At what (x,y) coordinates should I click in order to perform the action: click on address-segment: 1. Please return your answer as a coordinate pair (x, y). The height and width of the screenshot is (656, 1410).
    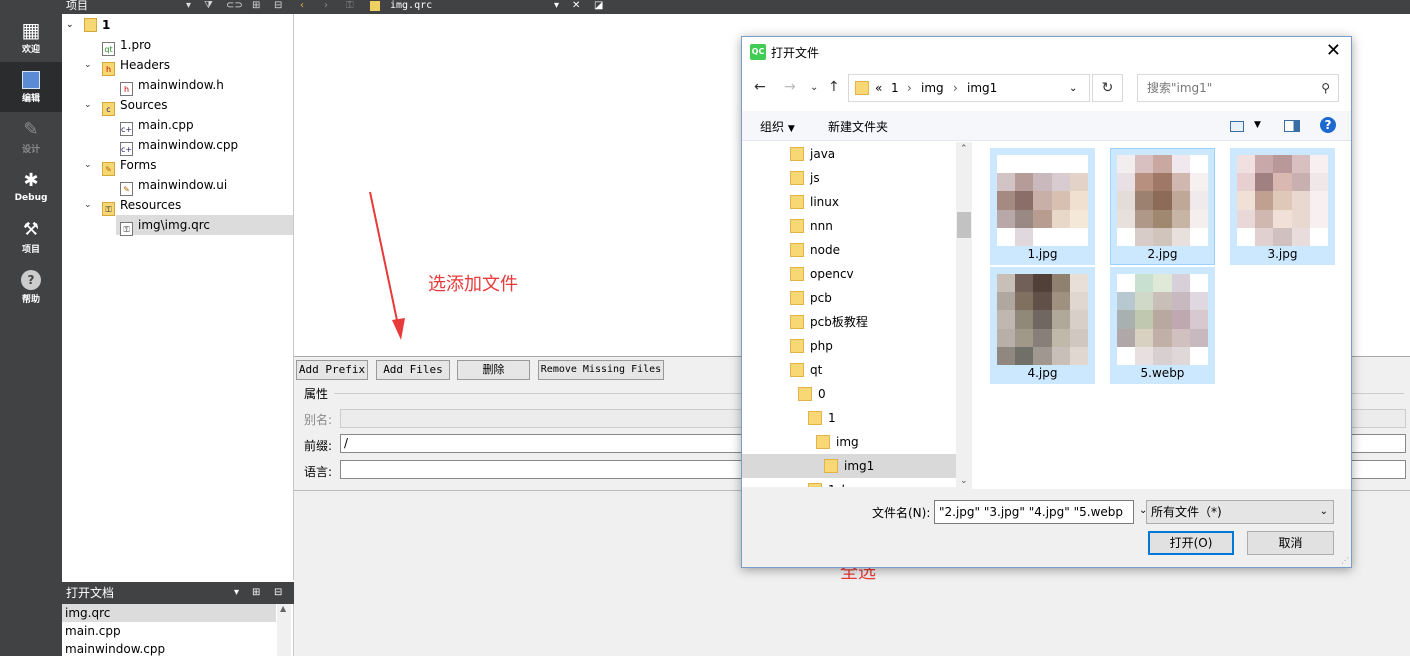
    Looking at the image, I should click on (895, 88).